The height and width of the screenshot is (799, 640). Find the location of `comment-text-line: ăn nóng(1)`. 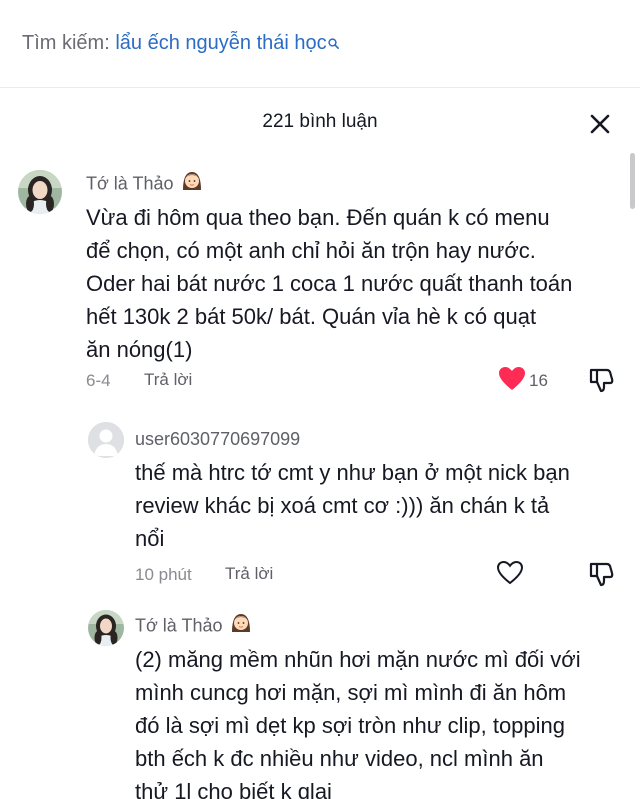

comment-text-line: ăn nóng(1) is located at coordinates (139, 349).